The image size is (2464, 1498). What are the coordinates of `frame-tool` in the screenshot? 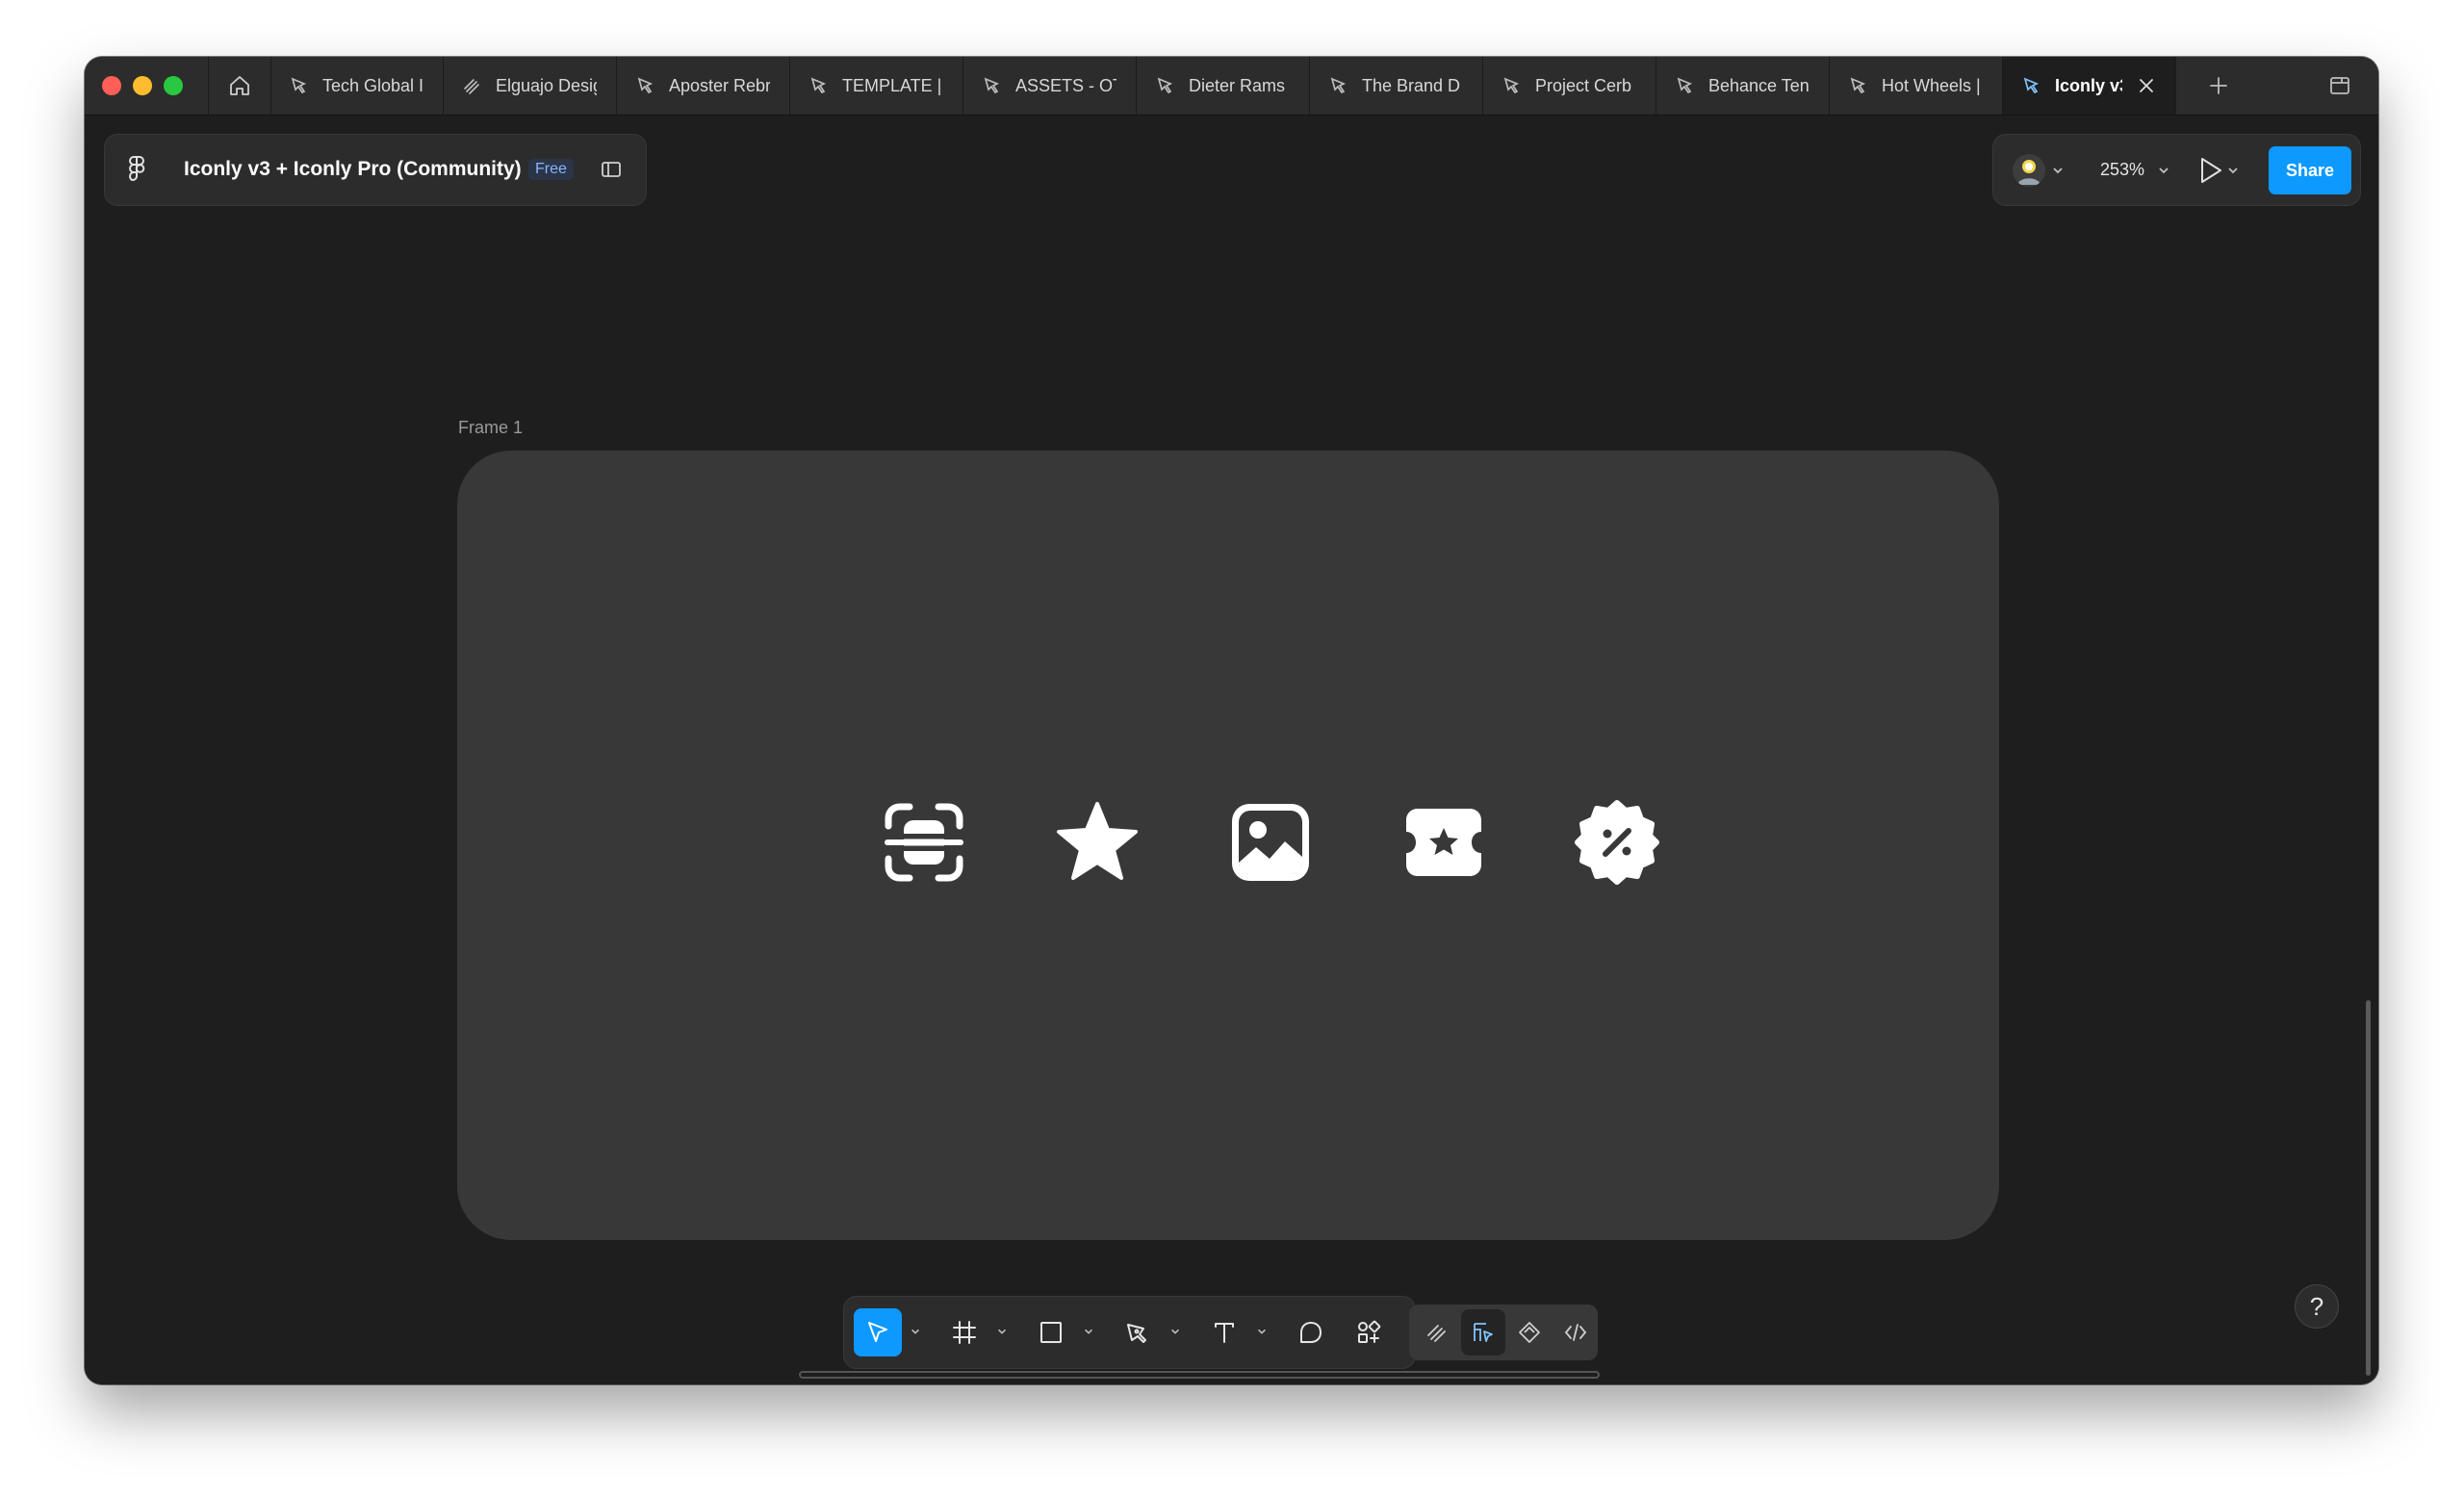 It's located at (964, 1332).